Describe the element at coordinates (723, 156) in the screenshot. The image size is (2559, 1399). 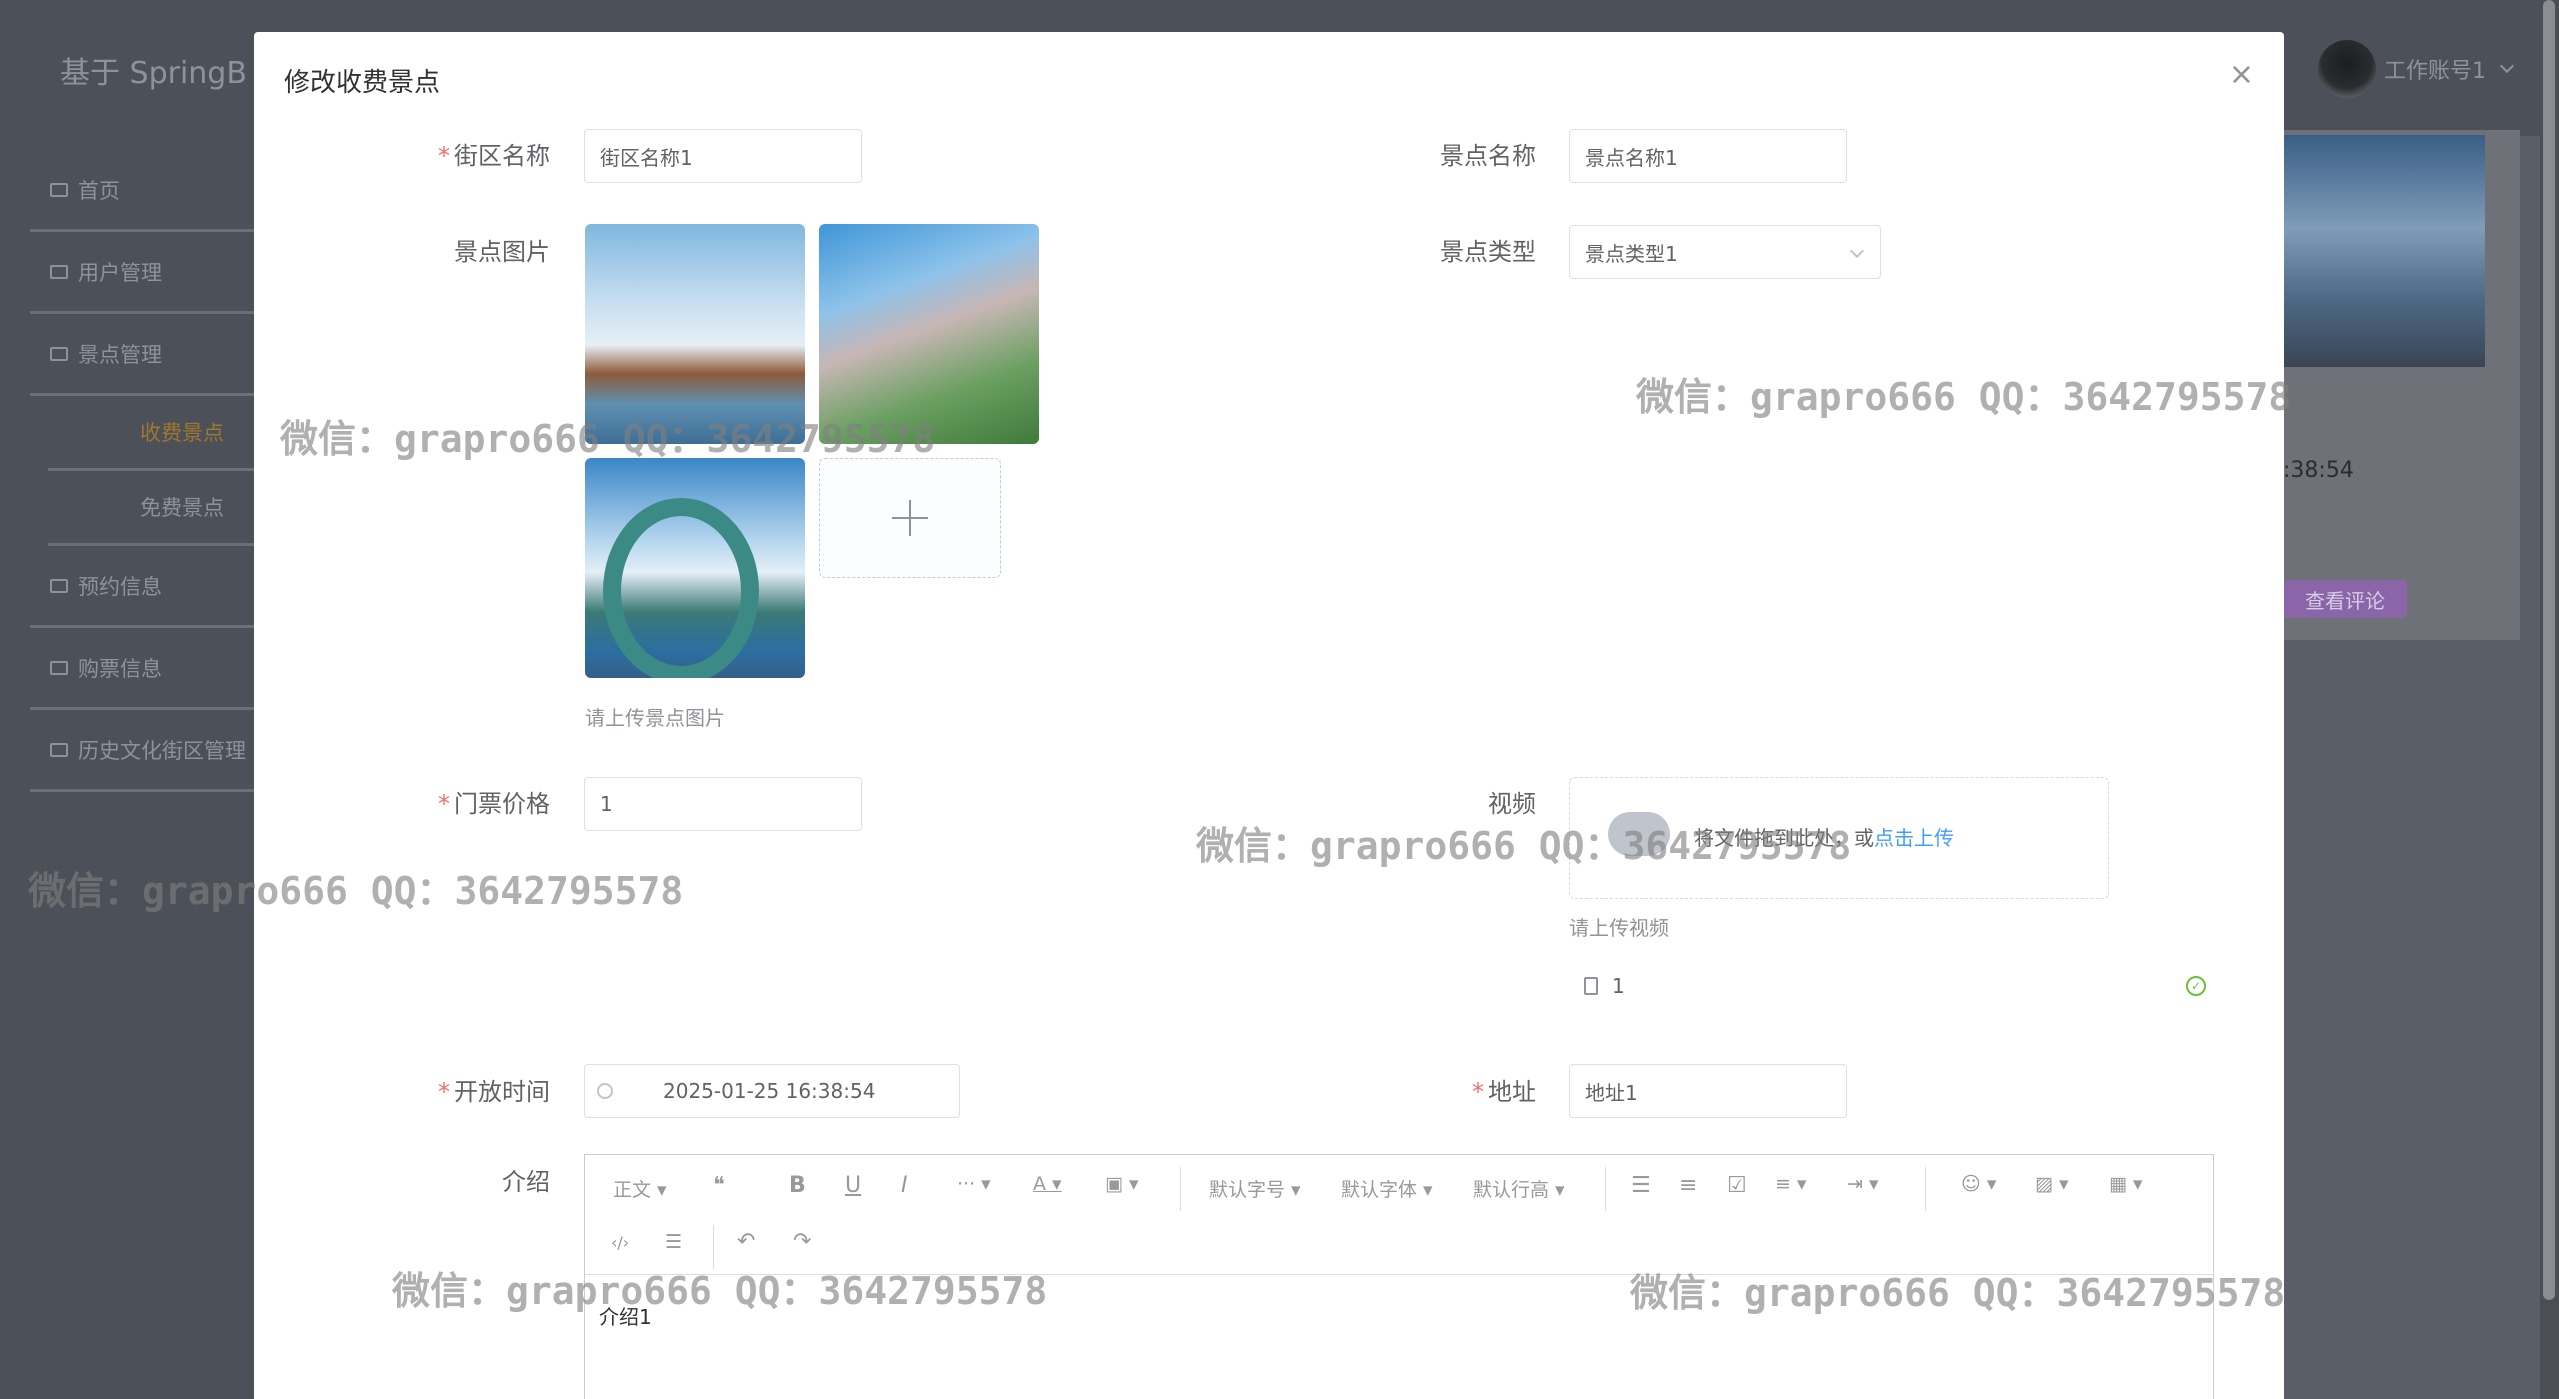
I see `district-input: 街区名称1` at that location.